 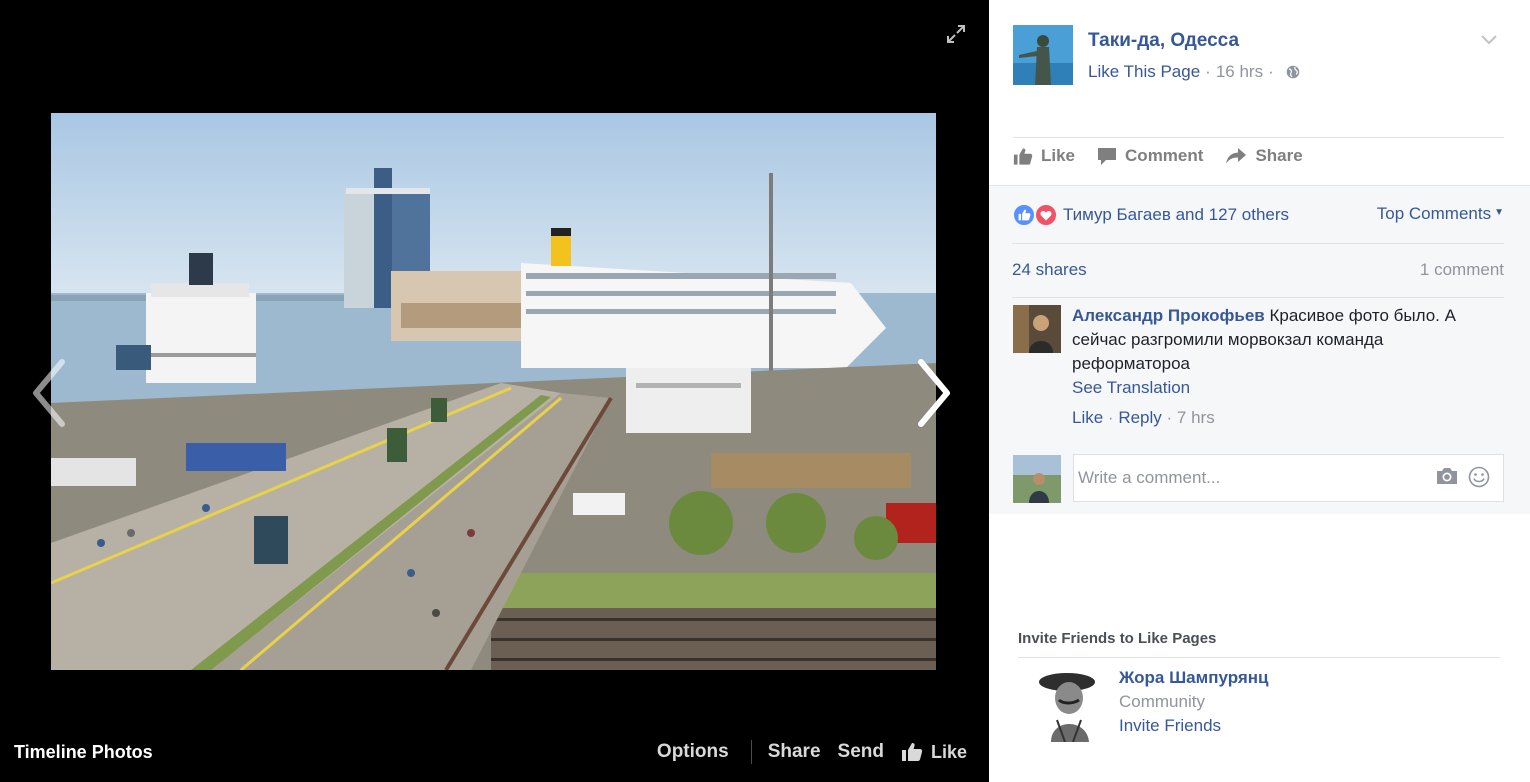 What do you see at coordinates (1462, 270) in the screenshot?
I see `comment-count-link: 1 comment` at bounding box center [1462, 270].